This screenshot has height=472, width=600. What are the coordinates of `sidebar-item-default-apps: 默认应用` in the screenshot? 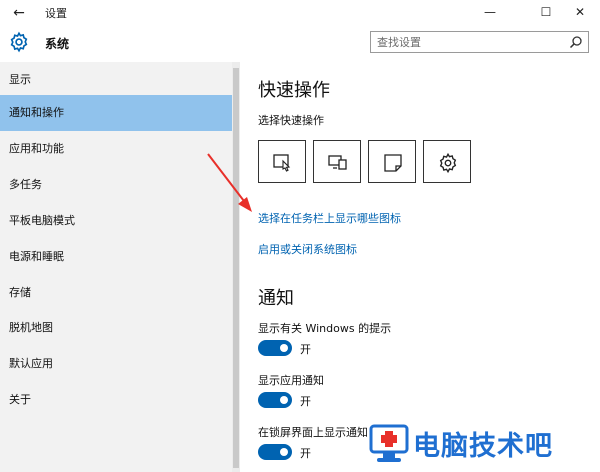 It's located at (116, 364).